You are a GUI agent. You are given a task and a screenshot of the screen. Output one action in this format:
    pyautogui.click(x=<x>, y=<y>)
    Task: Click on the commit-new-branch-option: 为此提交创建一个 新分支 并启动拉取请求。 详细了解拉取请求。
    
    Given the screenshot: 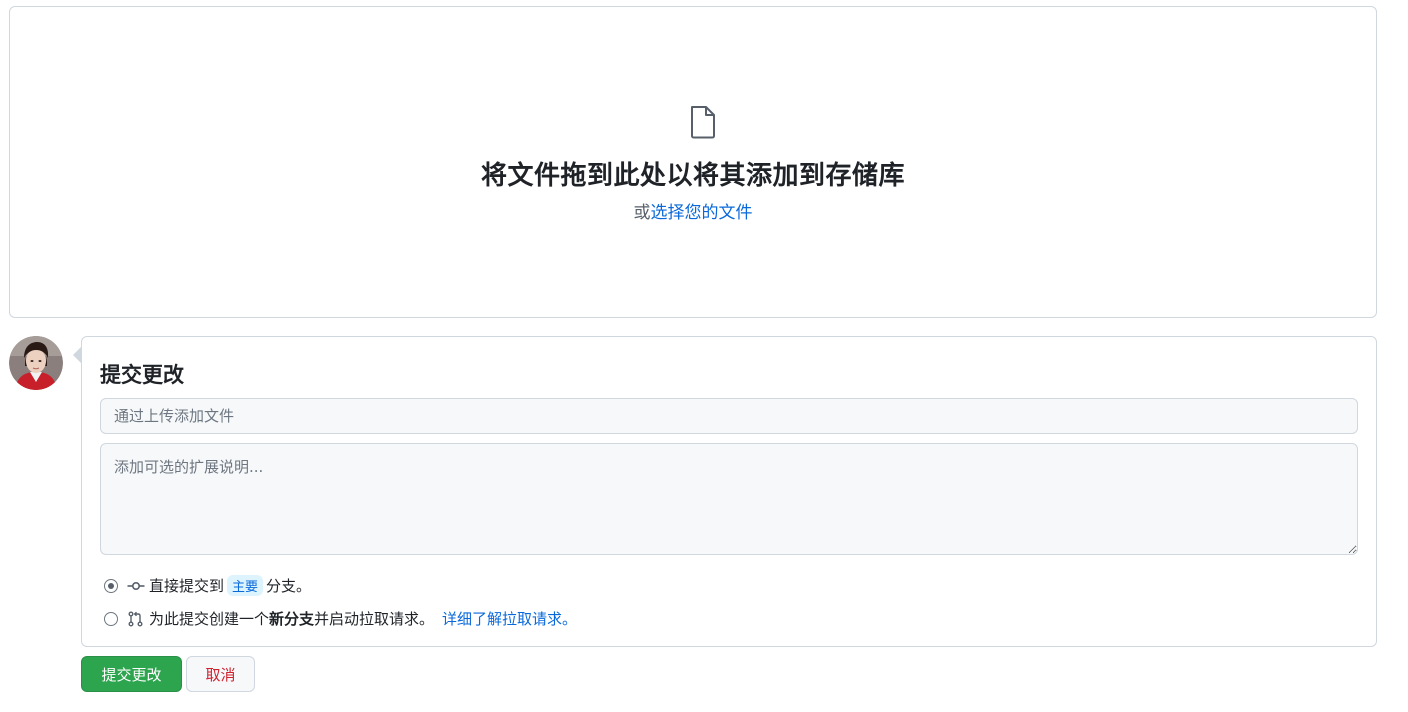 What is the action you would take?
    pyautogui.click(x=340, y=618)
    